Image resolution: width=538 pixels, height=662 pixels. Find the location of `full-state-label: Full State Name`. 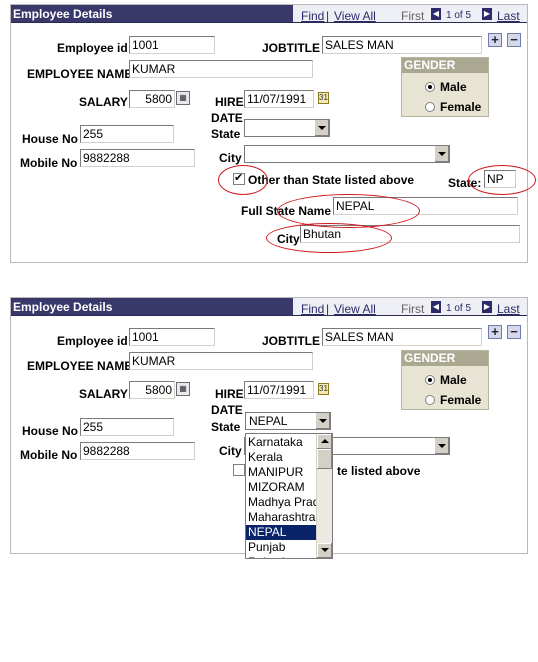

full-state-label: Full State Name is located at coordinates (286, 211).